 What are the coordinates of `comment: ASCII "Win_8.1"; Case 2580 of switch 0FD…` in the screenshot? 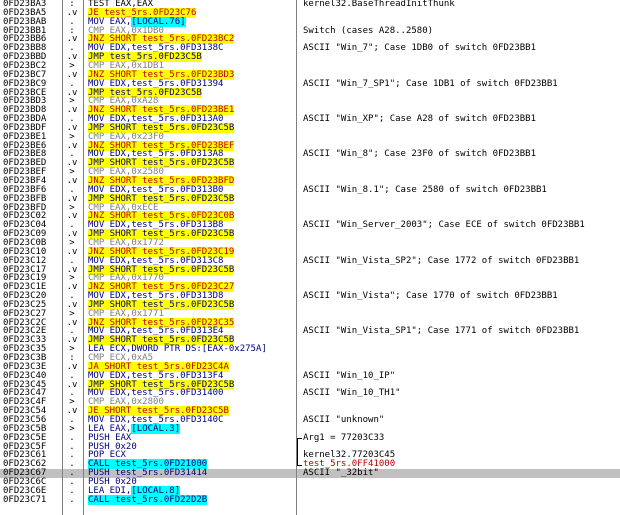 It's located at (425, 189).